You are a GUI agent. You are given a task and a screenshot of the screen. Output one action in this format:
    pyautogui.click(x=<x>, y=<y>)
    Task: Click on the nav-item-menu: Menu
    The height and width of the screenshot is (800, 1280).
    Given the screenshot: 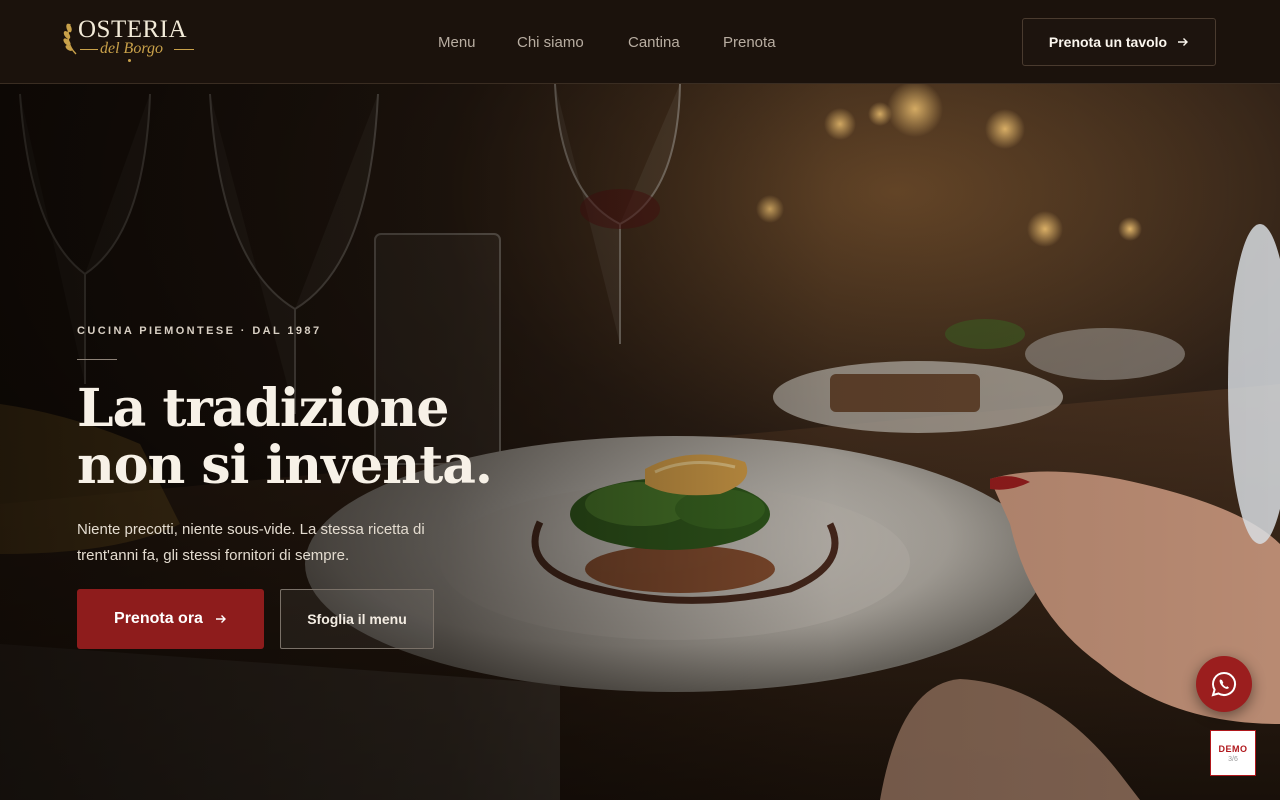 What is the action you would take?
    pyautogui.click(x=457, y=42)
    